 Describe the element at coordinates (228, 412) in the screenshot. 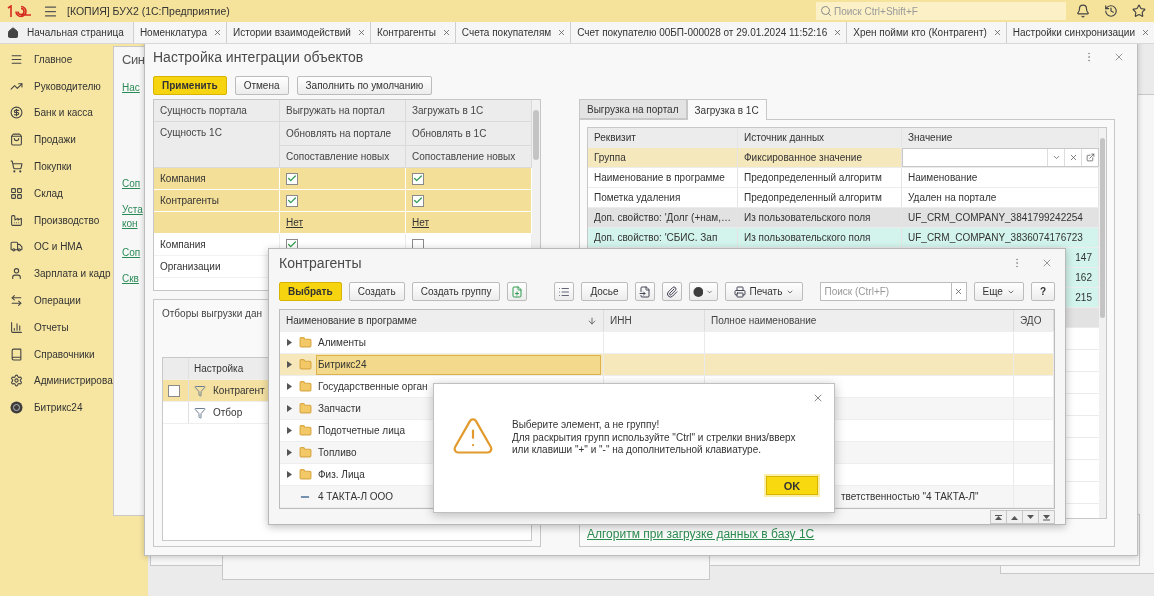

I see `table-cell: Отбор` at that location.